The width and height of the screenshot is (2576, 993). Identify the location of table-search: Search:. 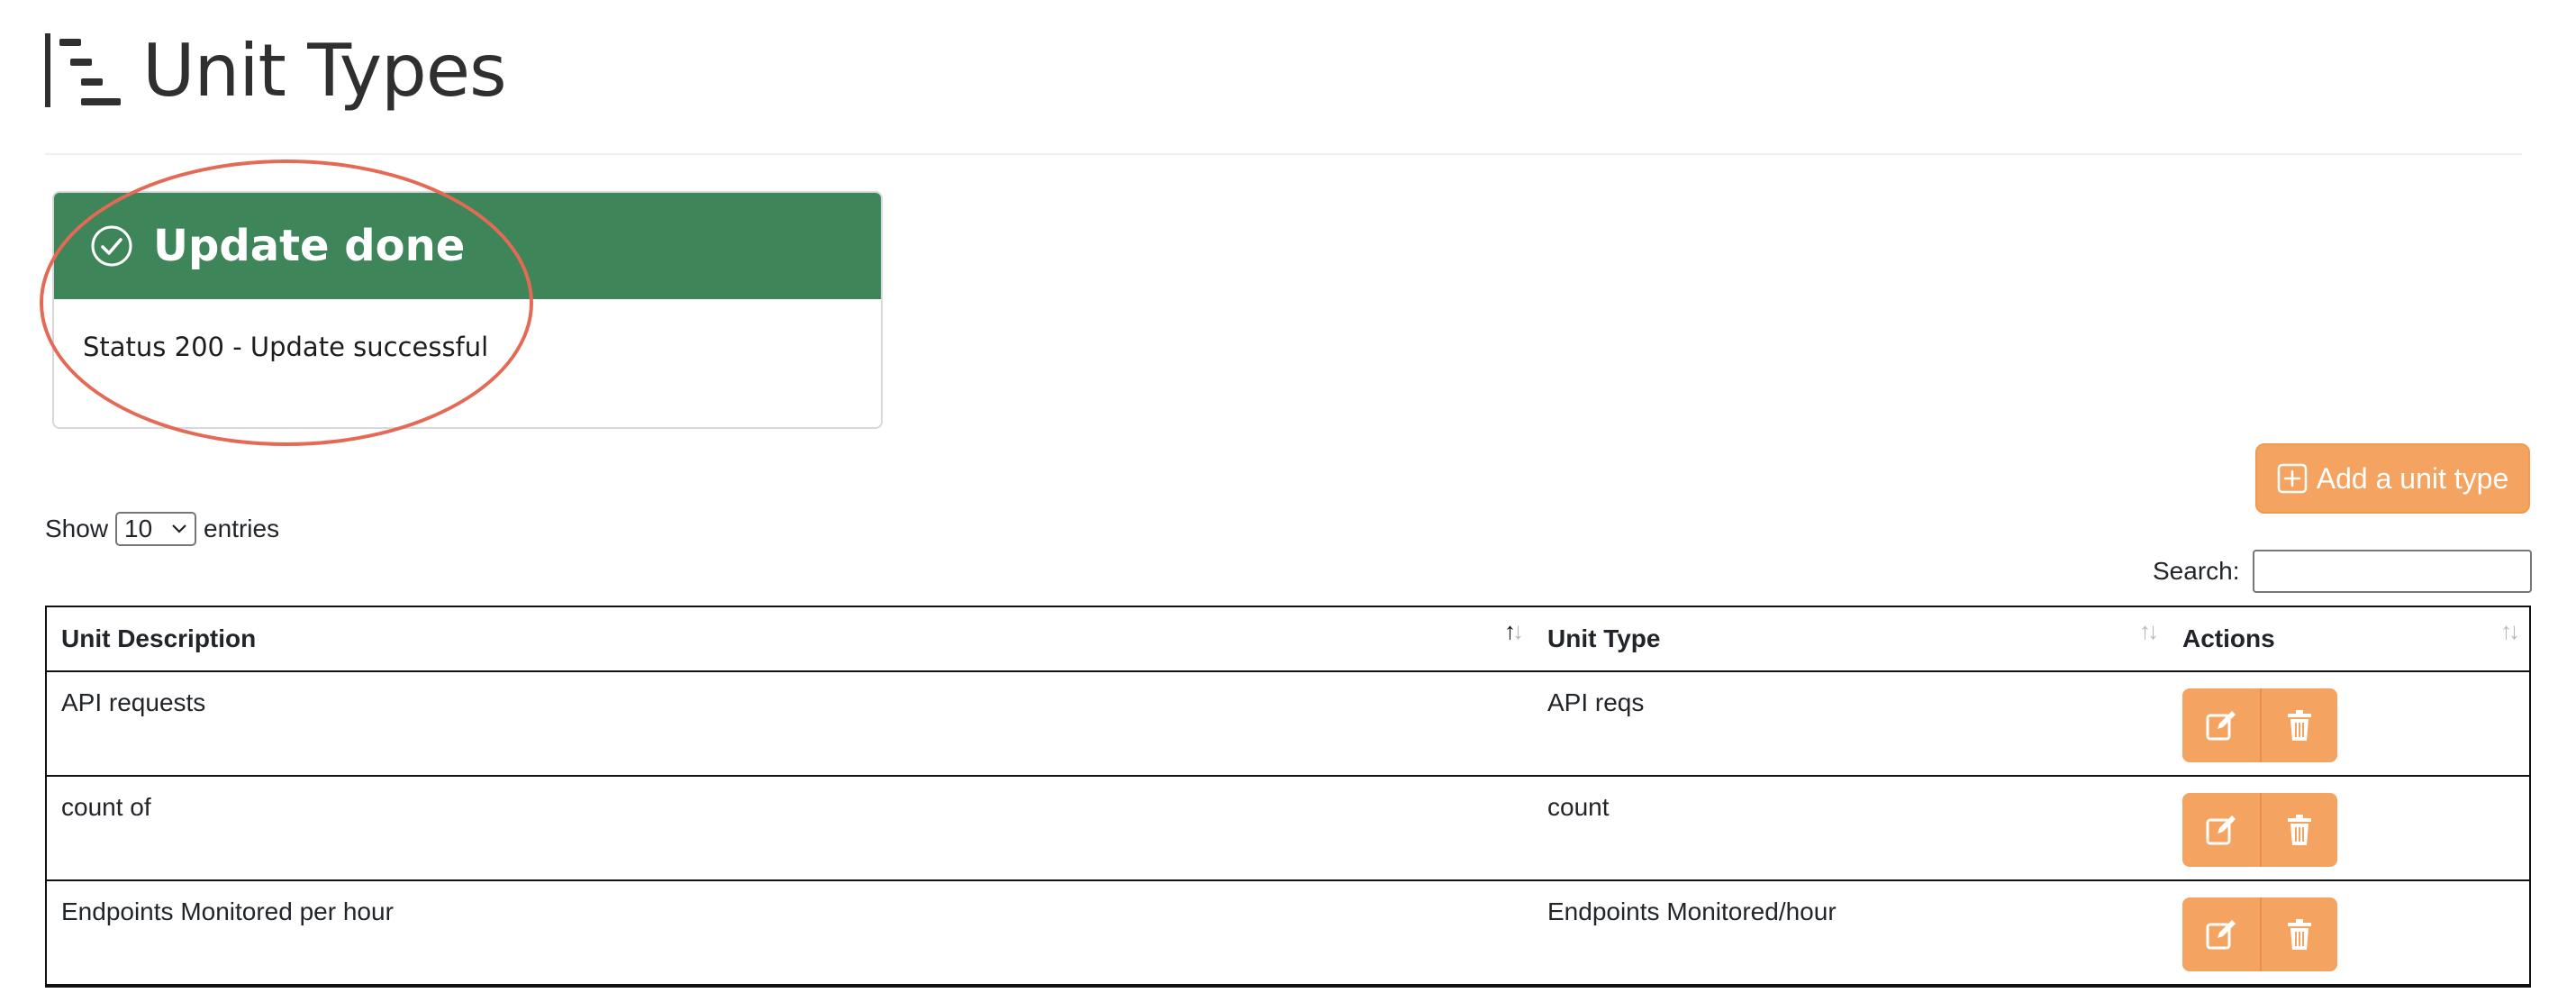
(2342, 571).